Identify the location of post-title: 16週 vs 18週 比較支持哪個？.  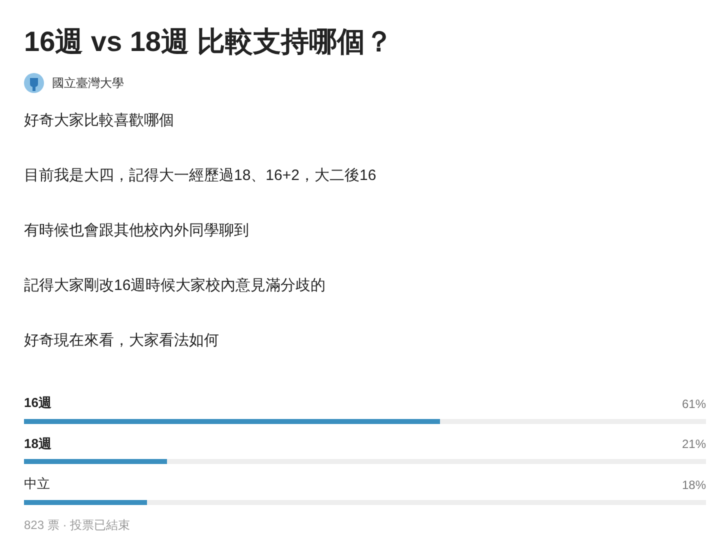
(209, 42).